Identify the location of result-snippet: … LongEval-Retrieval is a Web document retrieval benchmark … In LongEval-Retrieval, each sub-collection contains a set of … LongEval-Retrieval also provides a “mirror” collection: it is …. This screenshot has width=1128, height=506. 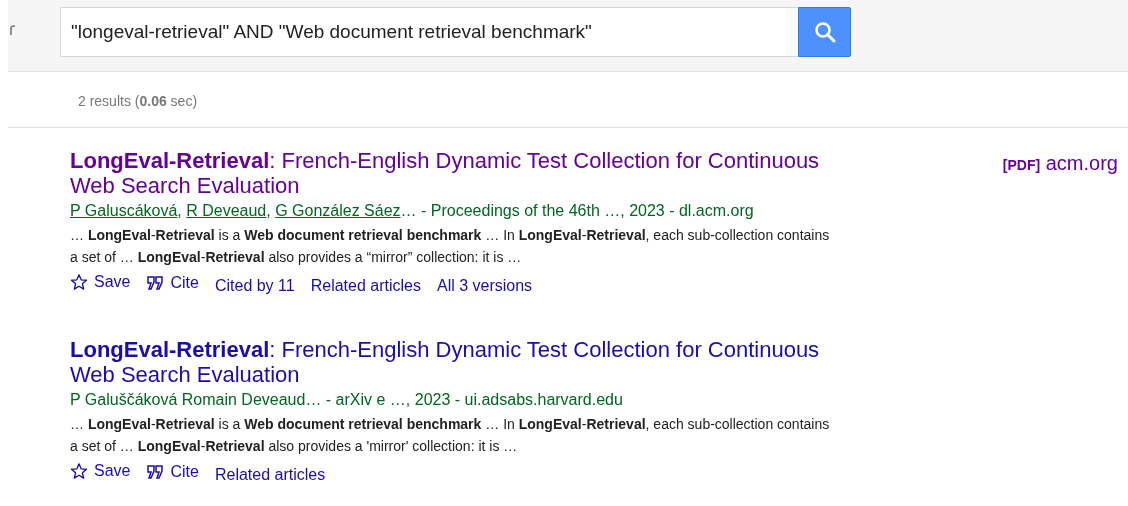
(450, 246).